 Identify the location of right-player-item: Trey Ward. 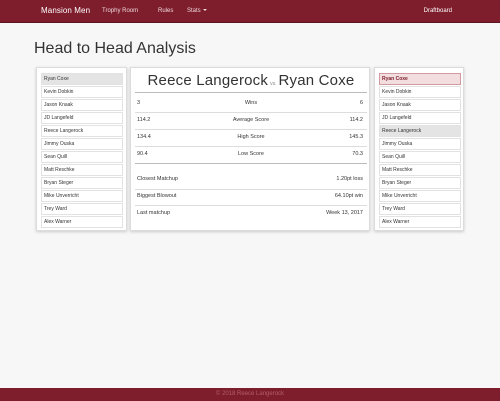
(420, 209).